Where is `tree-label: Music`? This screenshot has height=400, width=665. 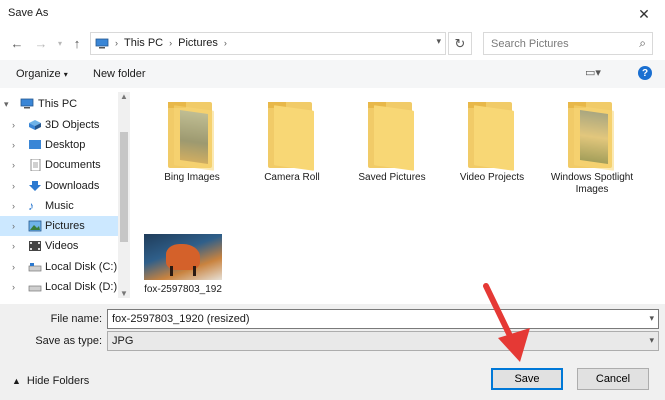 tree-label: Music is located at coordinates (59, 206).